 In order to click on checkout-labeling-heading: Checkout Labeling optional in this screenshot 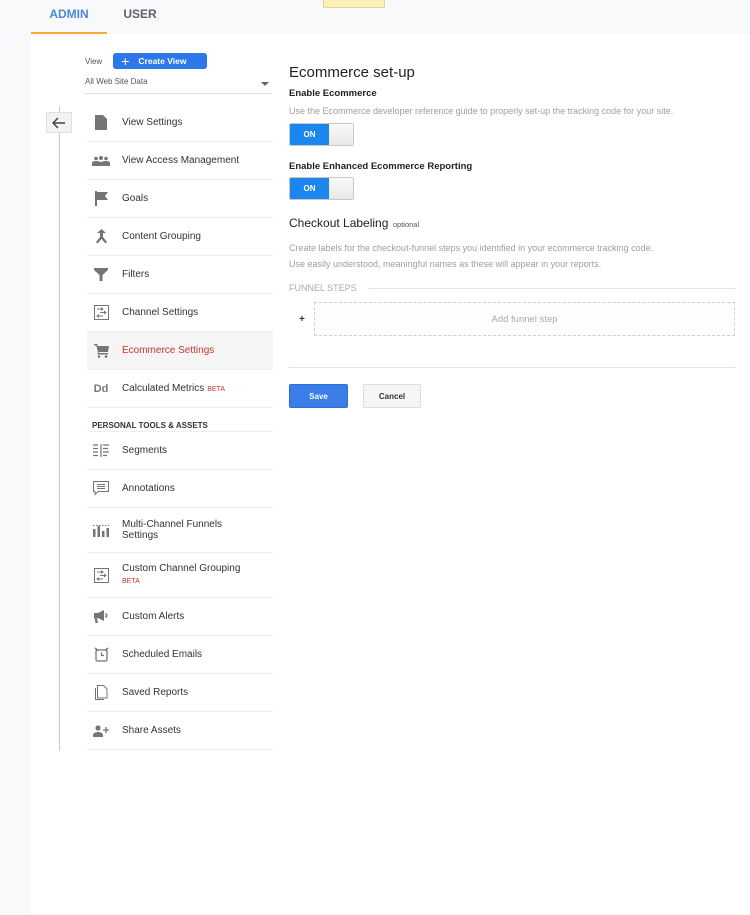, I will do `click(512, 223)`.